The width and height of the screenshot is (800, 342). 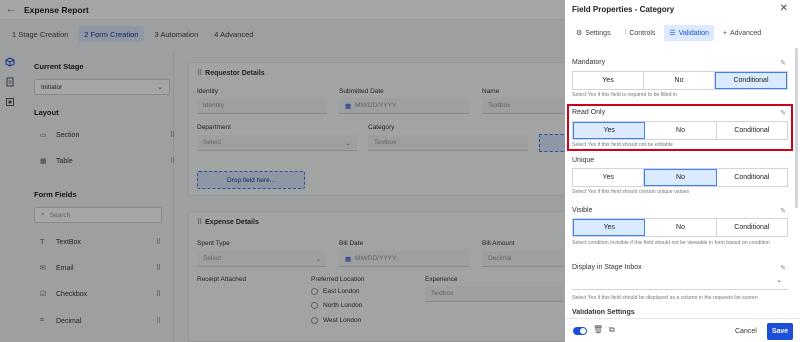 I want to click on chevron-down-icon: ⌄, so click(x=779, y=280).